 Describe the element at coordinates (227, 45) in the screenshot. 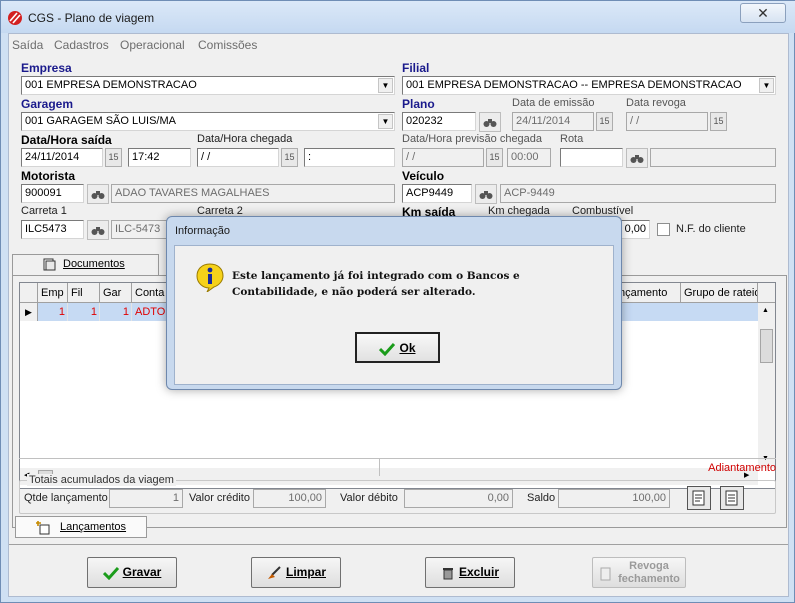

I see `menu-comissoes: Comissões` at that location.